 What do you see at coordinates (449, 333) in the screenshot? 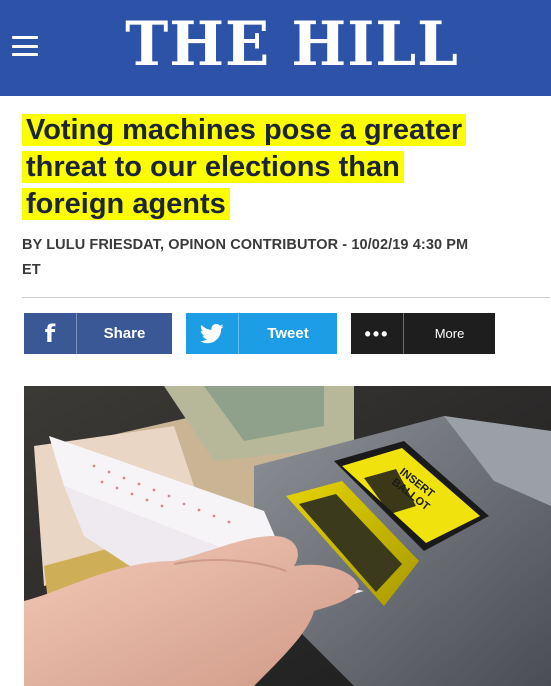
I see `more-label: More` at bounding box center [449, 333].